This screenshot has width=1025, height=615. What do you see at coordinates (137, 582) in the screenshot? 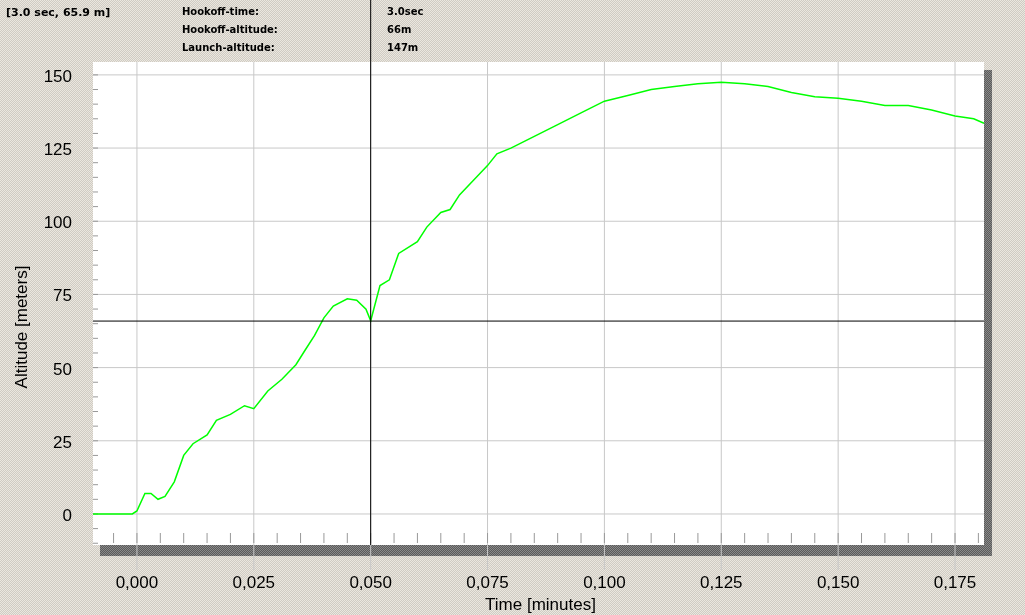
I see `x-tick-label: 0,000` at bounding box center [137, 582].